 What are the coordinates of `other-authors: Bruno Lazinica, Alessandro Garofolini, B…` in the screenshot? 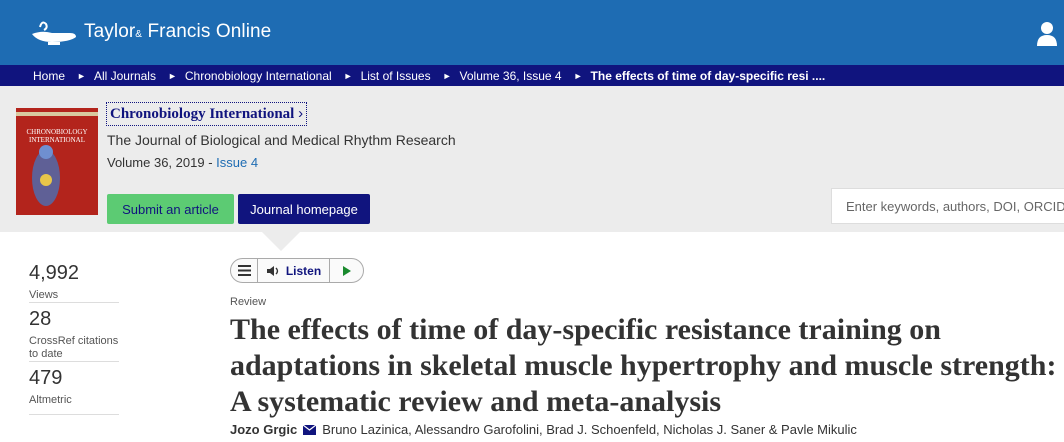 It's located at (589, 429).